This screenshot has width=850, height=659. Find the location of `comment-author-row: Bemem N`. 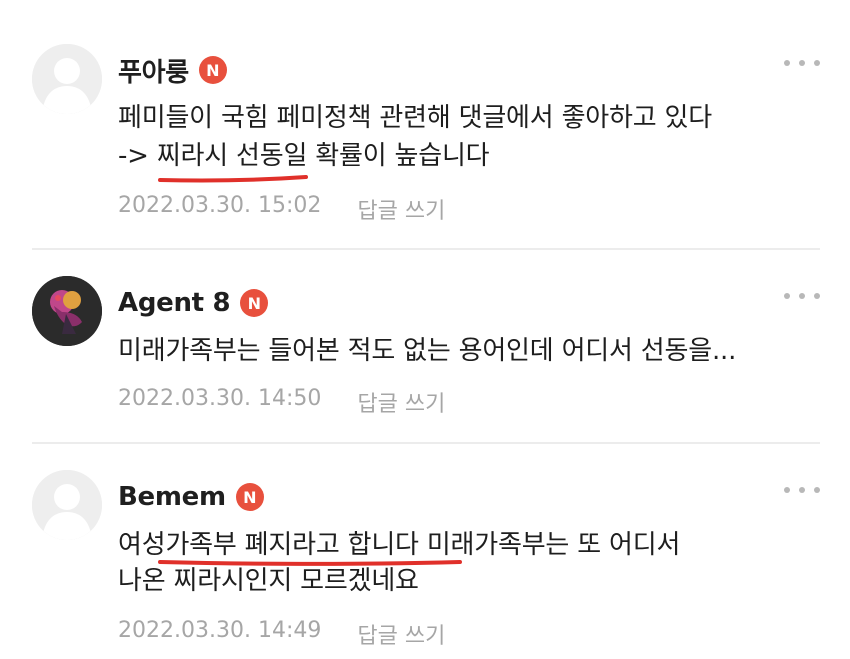

comment-author-row: Bemem N is located at coordinates (191, 497).